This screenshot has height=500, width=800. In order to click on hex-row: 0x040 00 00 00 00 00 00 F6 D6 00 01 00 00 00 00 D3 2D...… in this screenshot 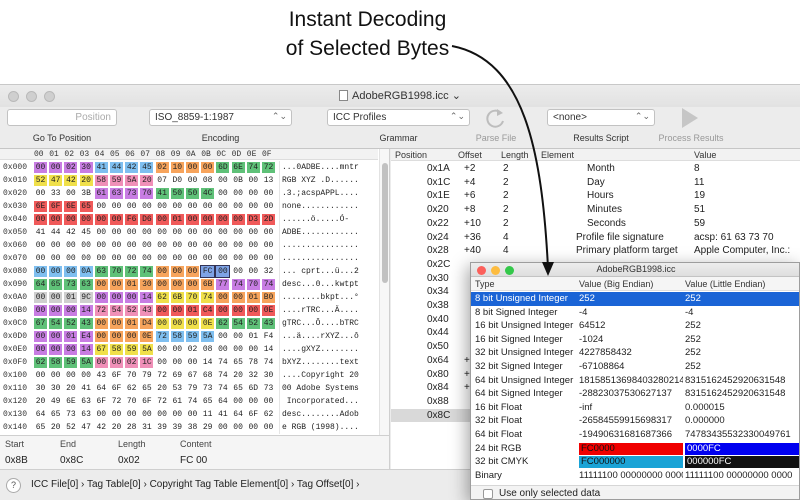, I will do `click(189, 219)`.